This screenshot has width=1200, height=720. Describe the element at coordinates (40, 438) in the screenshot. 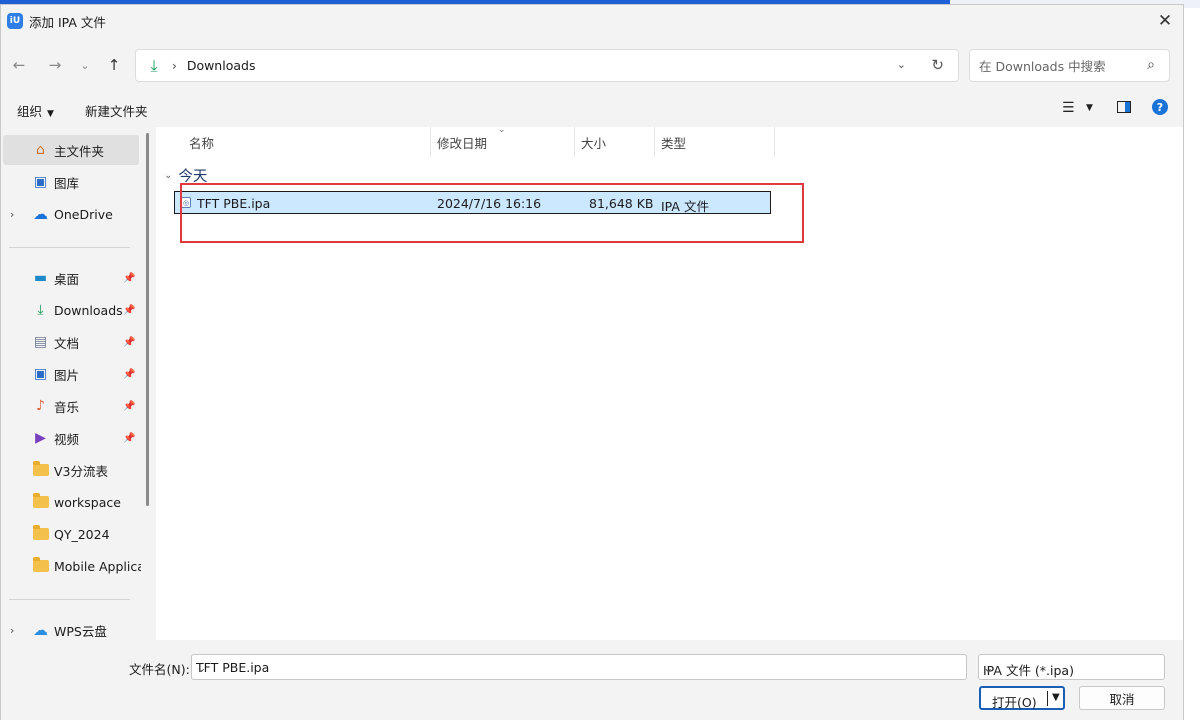

I see `video-icon: ▶` at that location.